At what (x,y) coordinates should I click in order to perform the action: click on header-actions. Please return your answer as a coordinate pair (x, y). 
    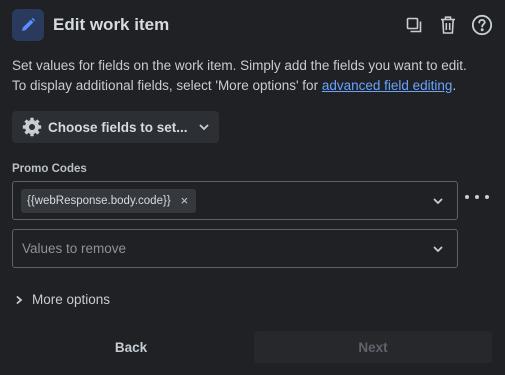
    Looking at the image, I should click on (448, 25).